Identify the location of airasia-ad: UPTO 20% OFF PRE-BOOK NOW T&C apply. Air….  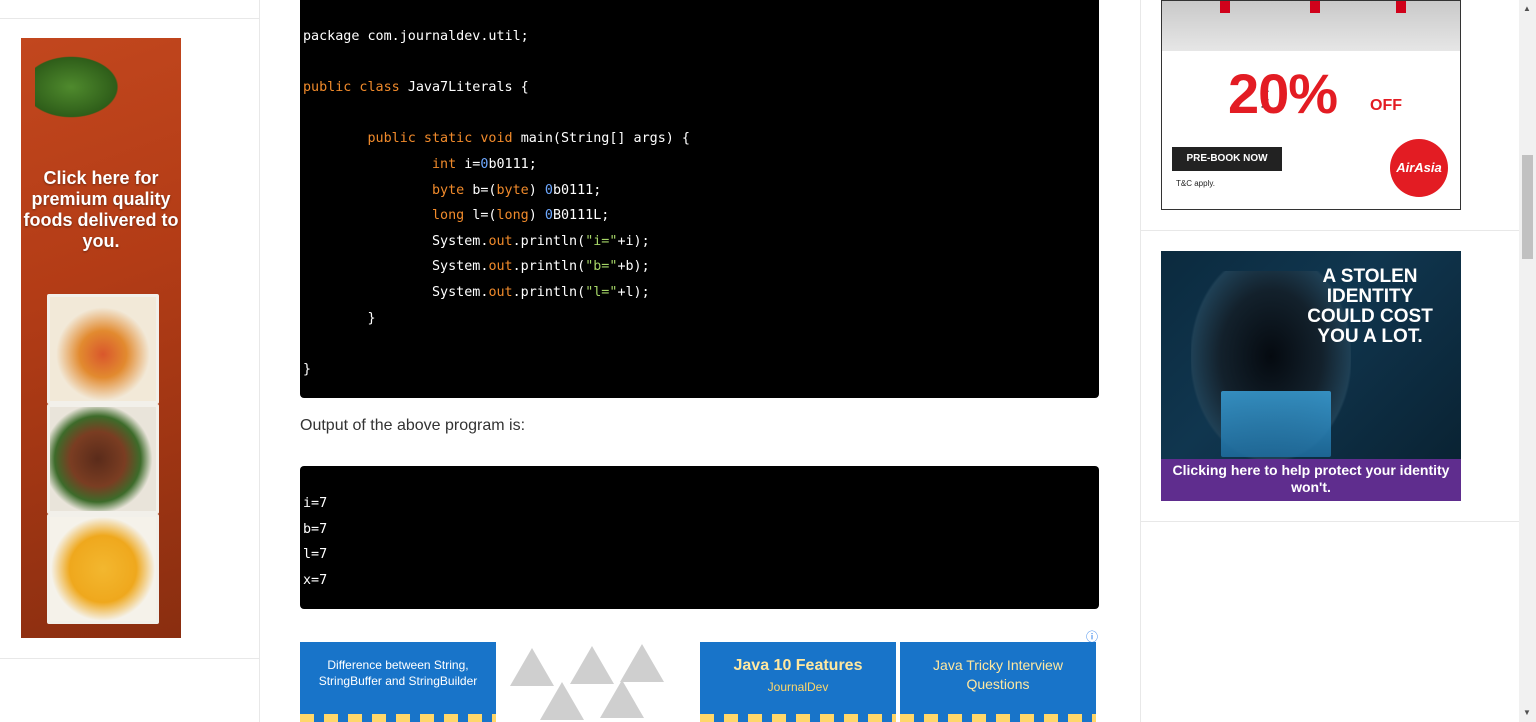
(1311, 105).